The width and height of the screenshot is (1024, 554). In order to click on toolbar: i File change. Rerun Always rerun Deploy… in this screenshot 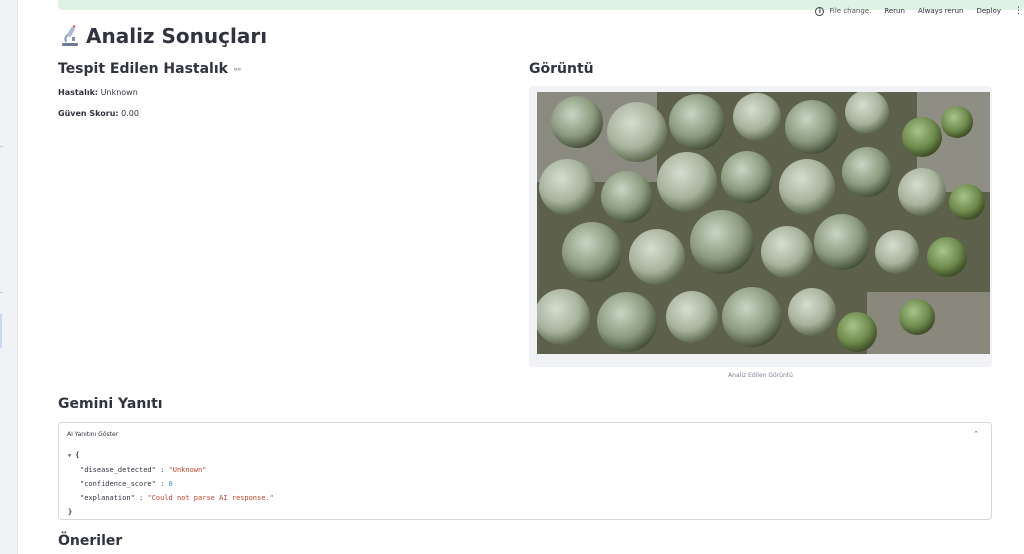, I will do `click(919, 11)`.